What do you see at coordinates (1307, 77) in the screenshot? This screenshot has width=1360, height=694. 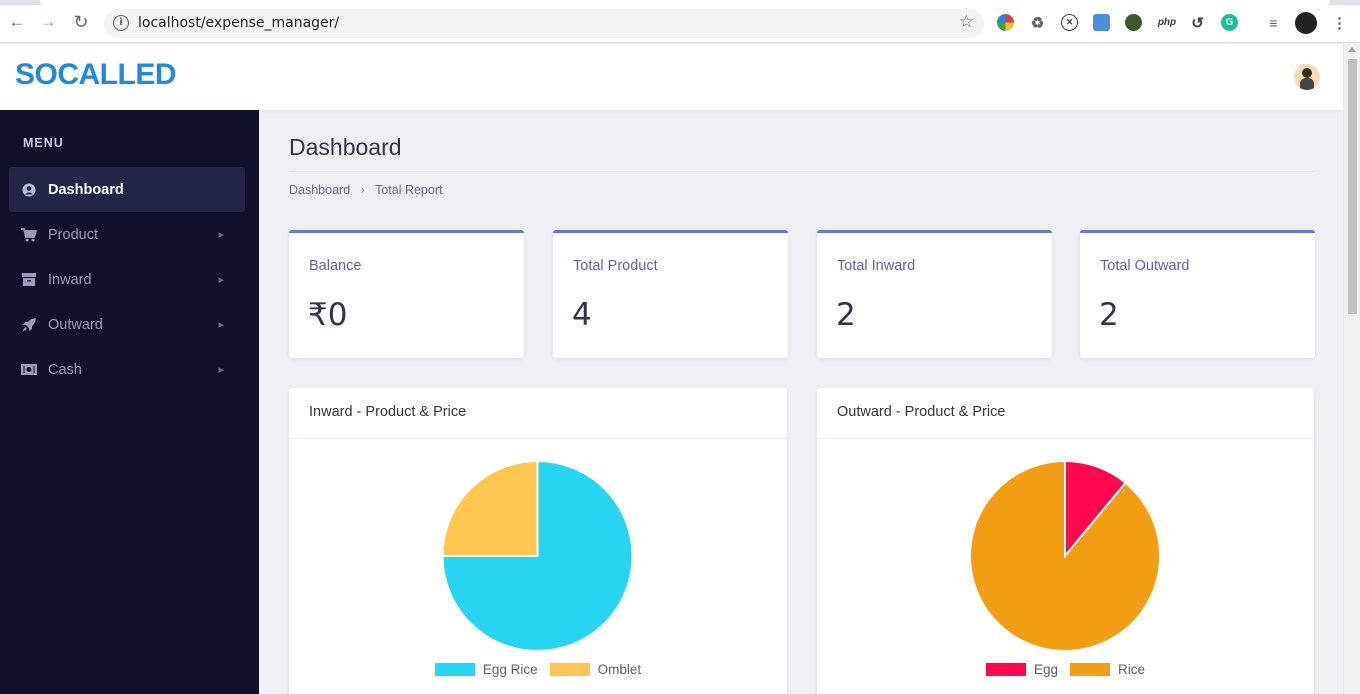 I see `user-avatar` at bounding box center [1307, 77].